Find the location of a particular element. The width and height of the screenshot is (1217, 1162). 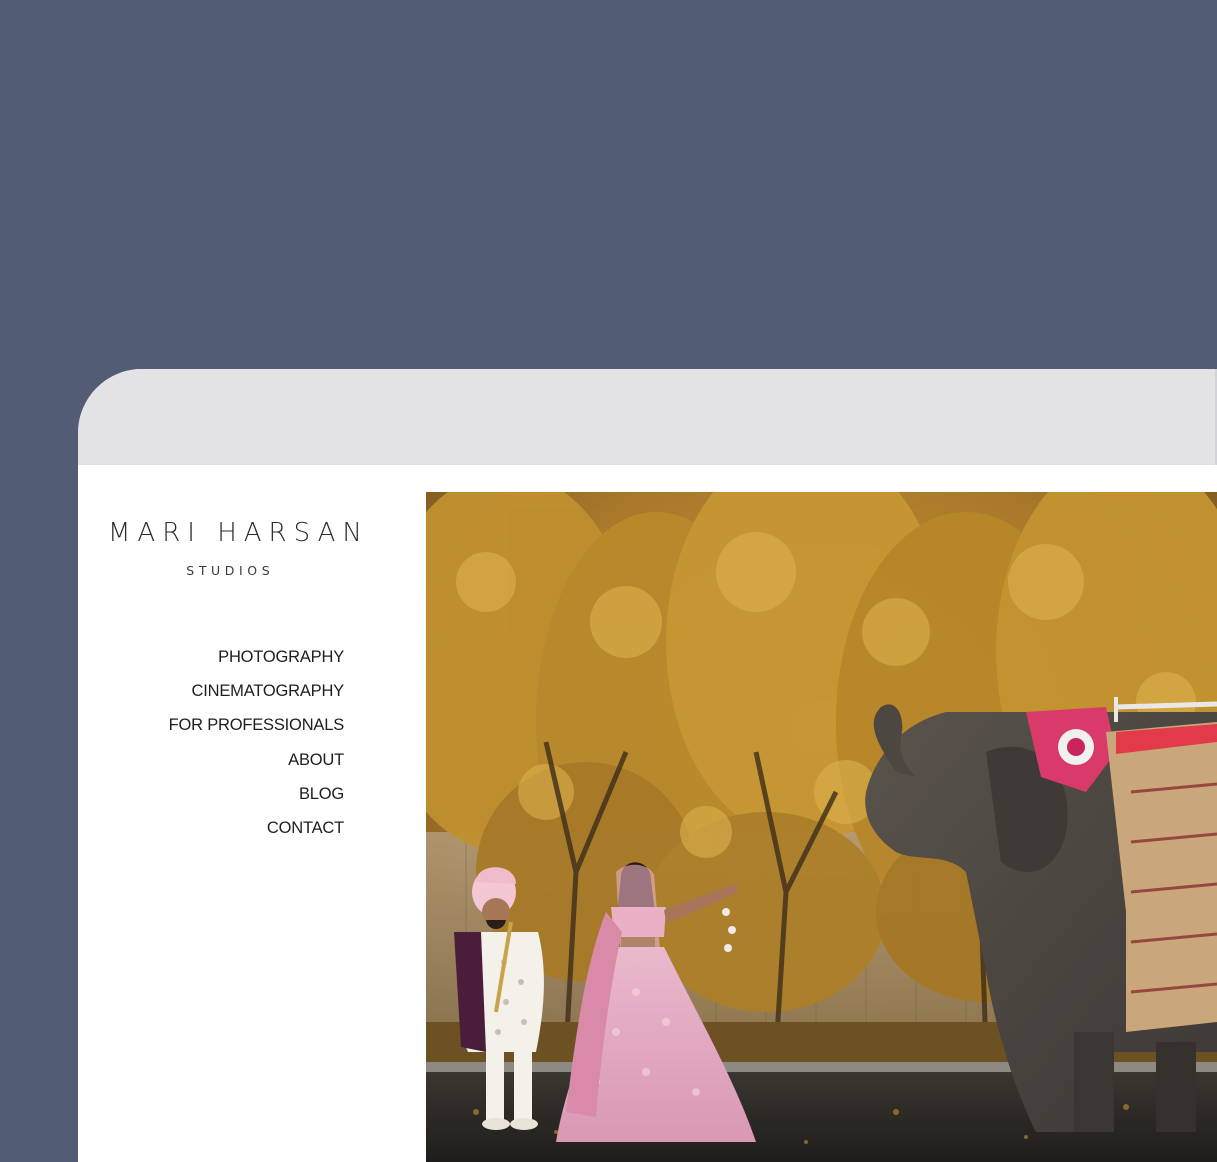

nav-link-cinematography: CINEMATOGRAPHY is located at coordinates (268, 691).